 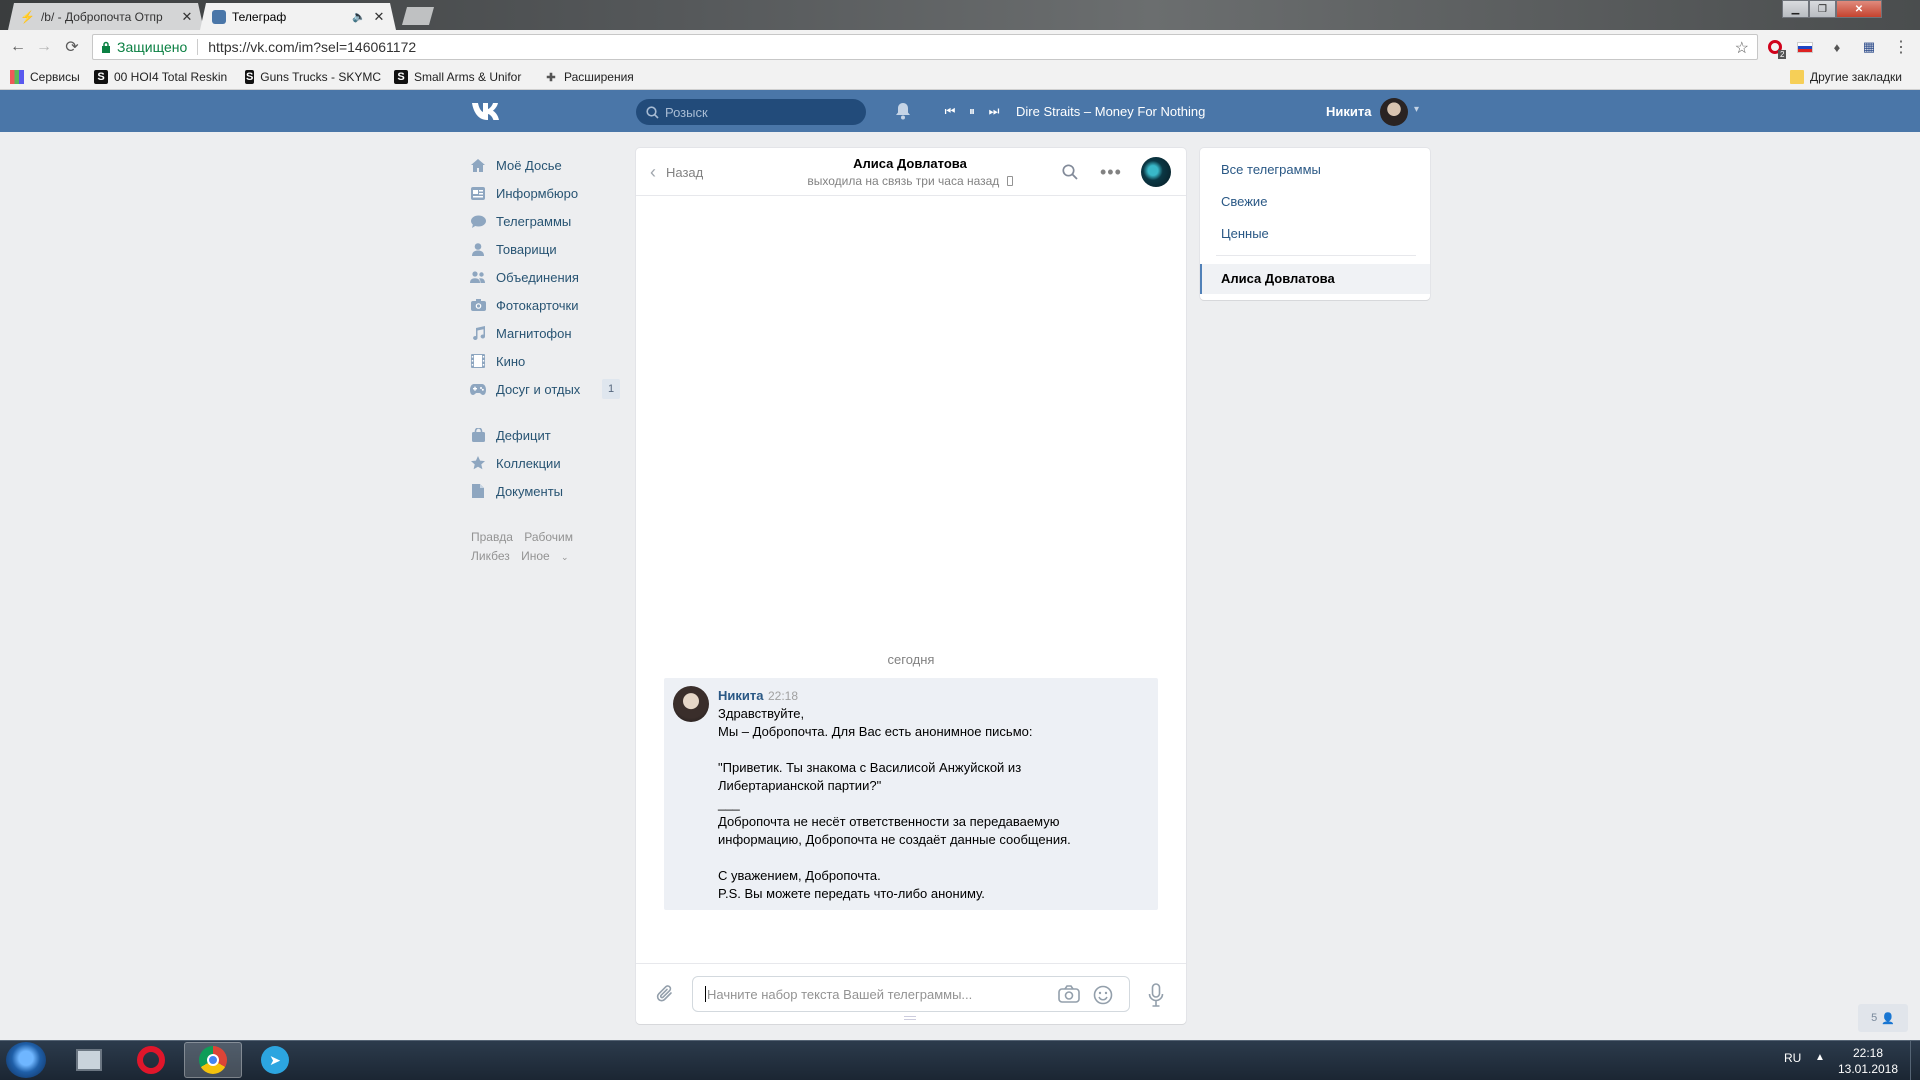 I want to click on sidebar-item-my-page: Моё Досье, so click(x=546, y=165).